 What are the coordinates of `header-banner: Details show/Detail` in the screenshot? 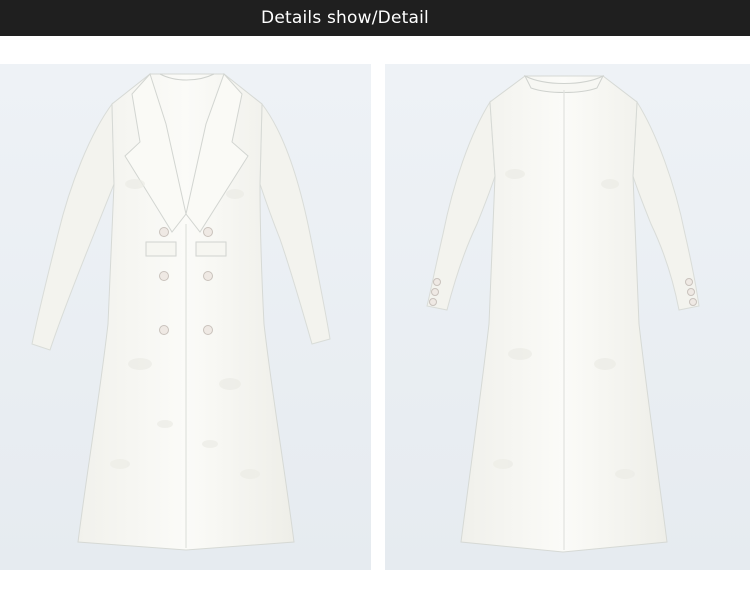 It's located at (375, 18).